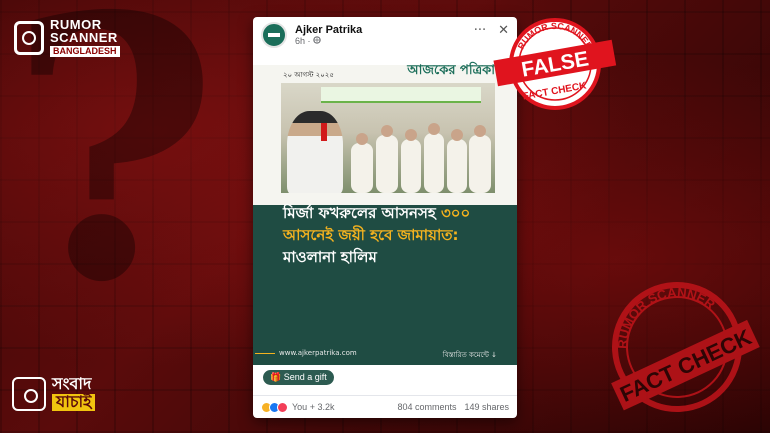 The height and width of the screenshot is (433, 770). I want to click on newspaper-logo-icon, so click(274, 35).